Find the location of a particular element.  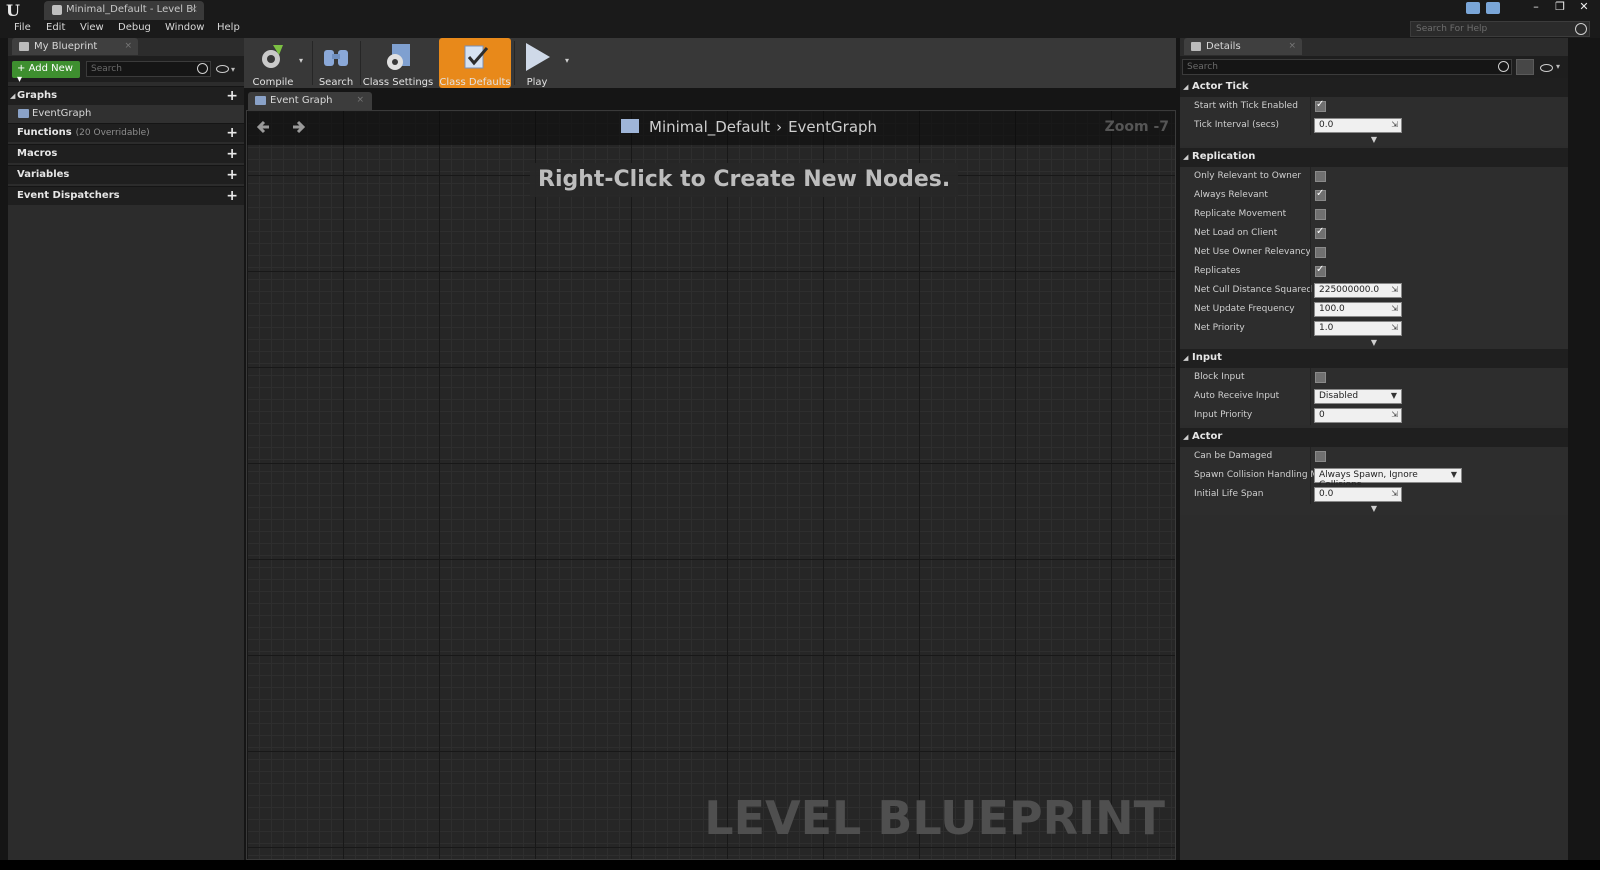

net-update-frequency-field: 100.0 ⇲ is located at coordinates (1358, 309).